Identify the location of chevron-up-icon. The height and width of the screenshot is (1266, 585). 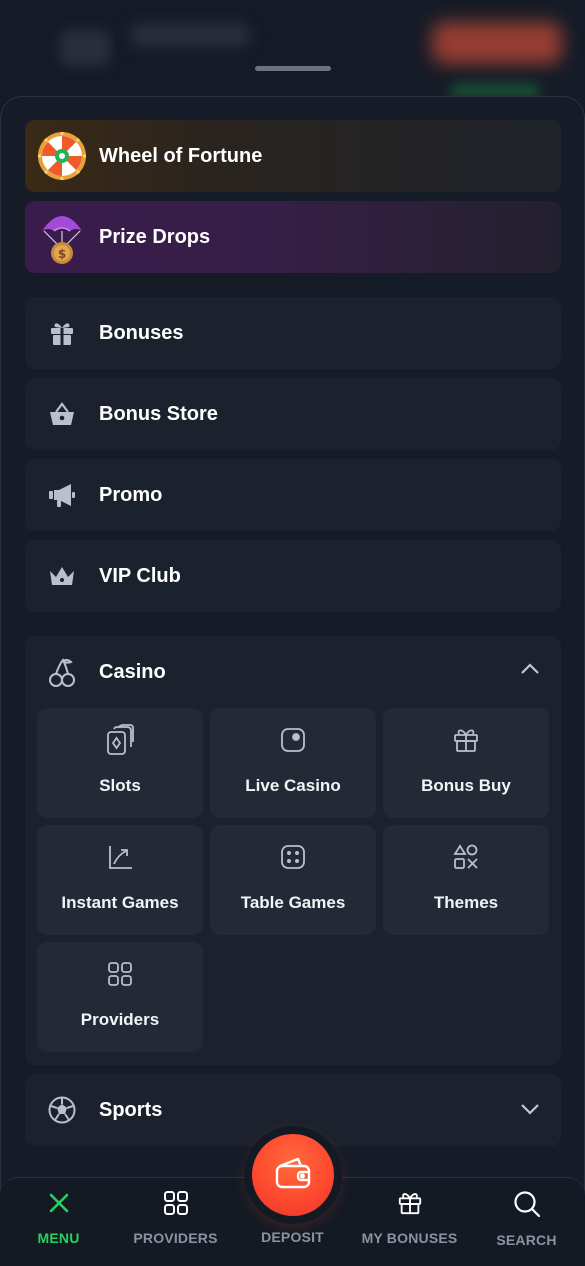
(530, 671).